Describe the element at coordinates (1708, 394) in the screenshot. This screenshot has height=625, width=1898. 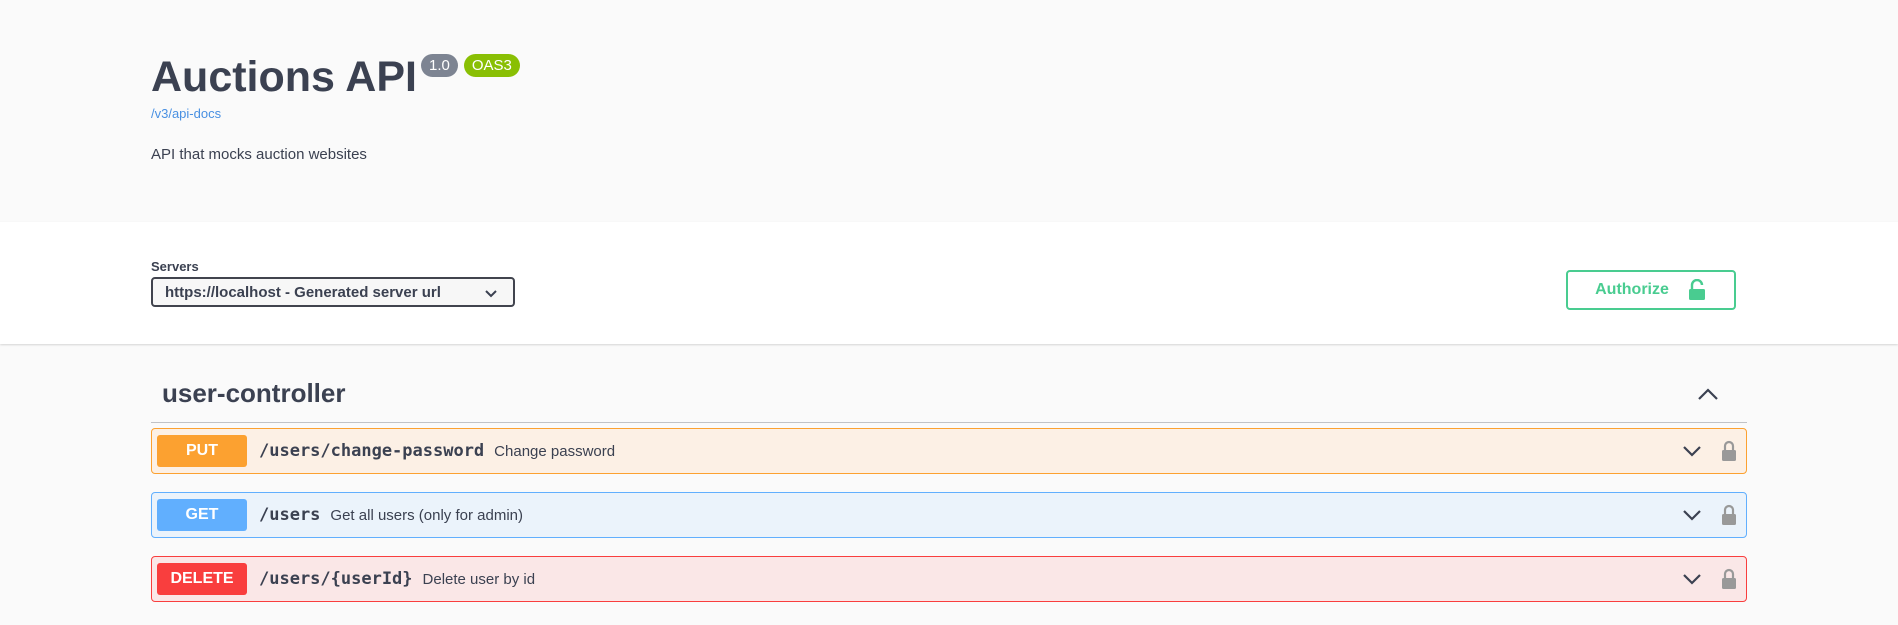
I see `chevron-up-icon` at that location.